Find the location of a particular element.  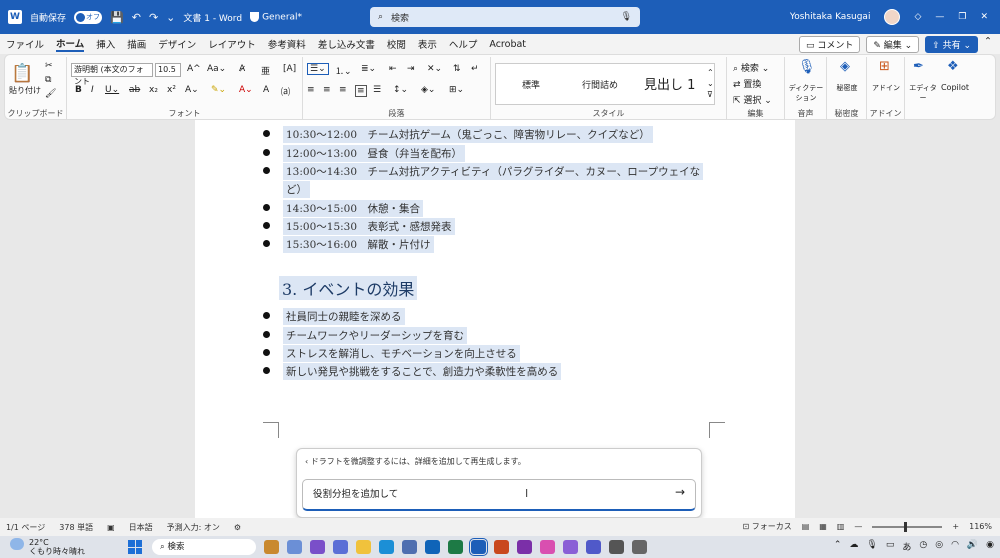

borders-icon: ⊞⌄ is located at coordinates (456, 90).